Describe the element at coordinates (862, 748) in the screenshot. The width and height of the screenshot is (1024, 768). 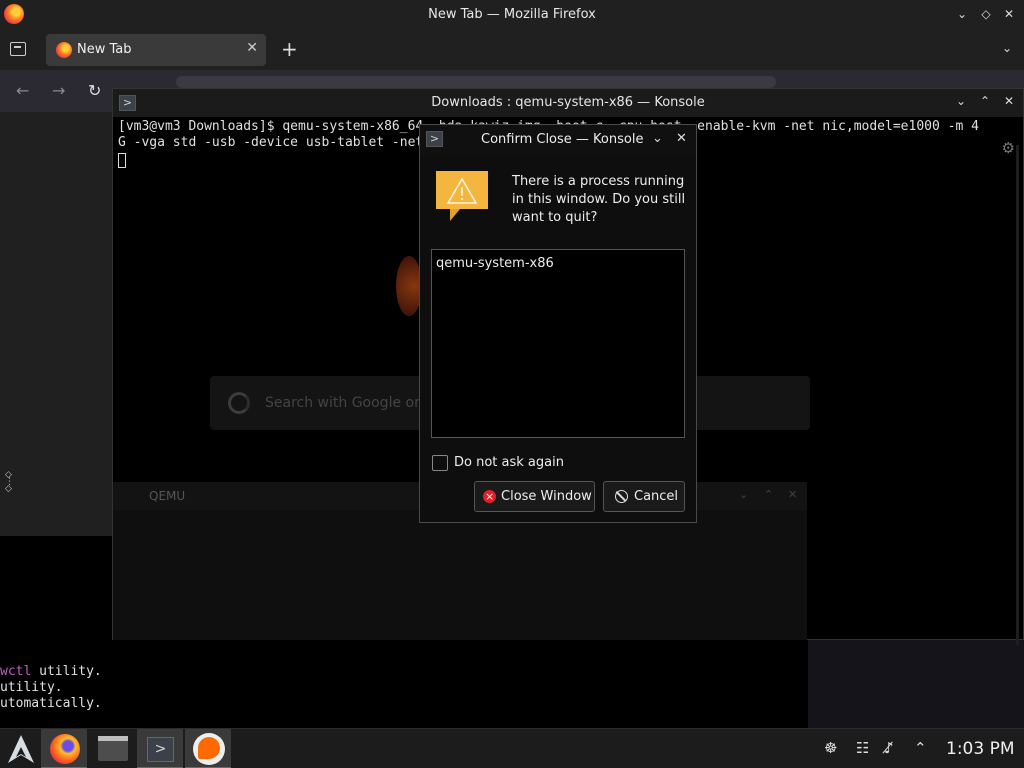
I see `clipboard-icon: ☷` at that location.